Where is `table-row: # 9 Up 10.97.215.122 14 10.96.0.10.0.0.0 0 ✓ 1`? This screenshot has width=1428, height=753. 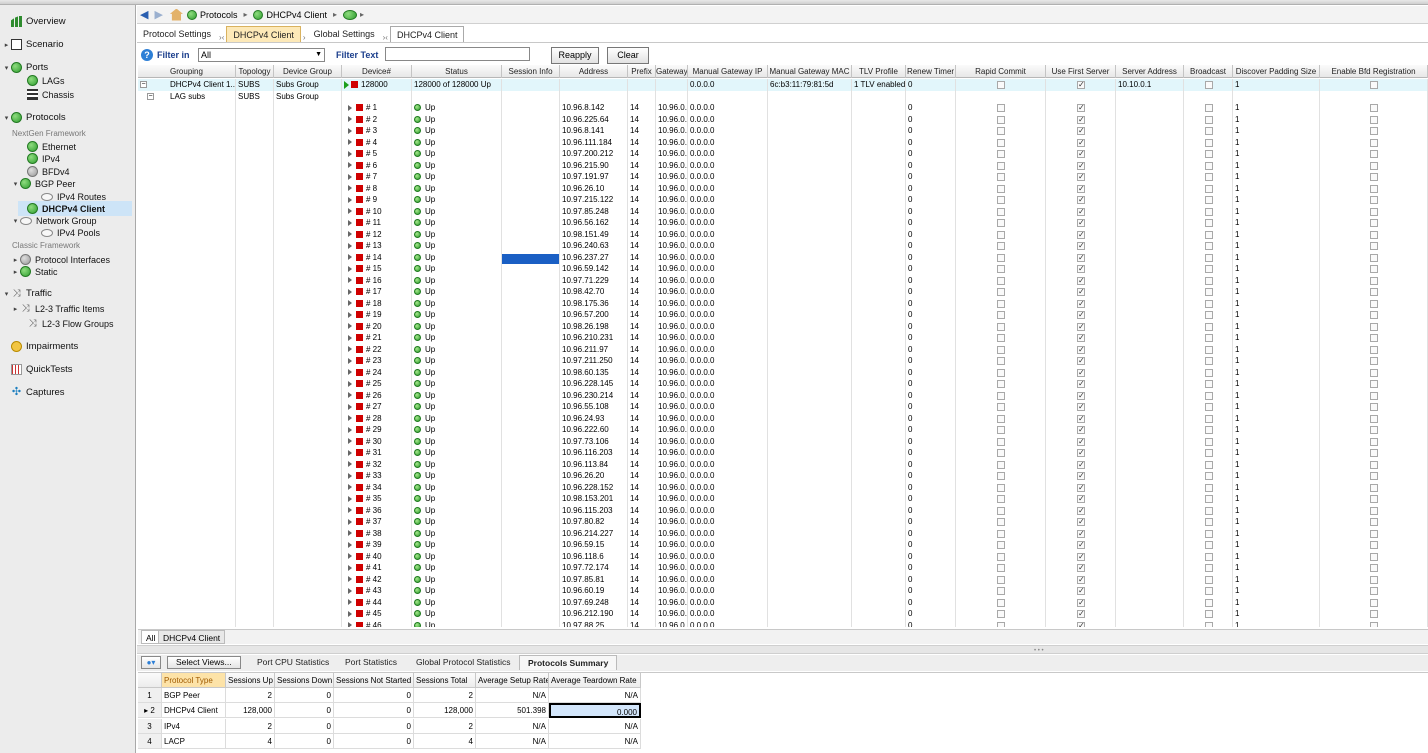
table-row: # 9 Up 10.97.215.122 14 10.96.0.10.0.0.0 0 ✓ 1 is located at coordinates (783, 200).